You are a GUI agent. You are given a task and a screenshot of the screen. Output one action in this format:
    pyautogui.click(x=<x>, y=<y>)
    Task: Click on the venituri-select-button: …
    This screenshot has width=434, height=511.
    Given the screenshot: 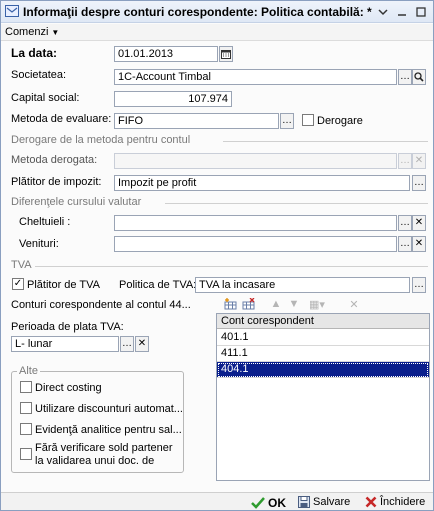 What is the action you would take?
    pyautogui.click(x=405, y=244)
    